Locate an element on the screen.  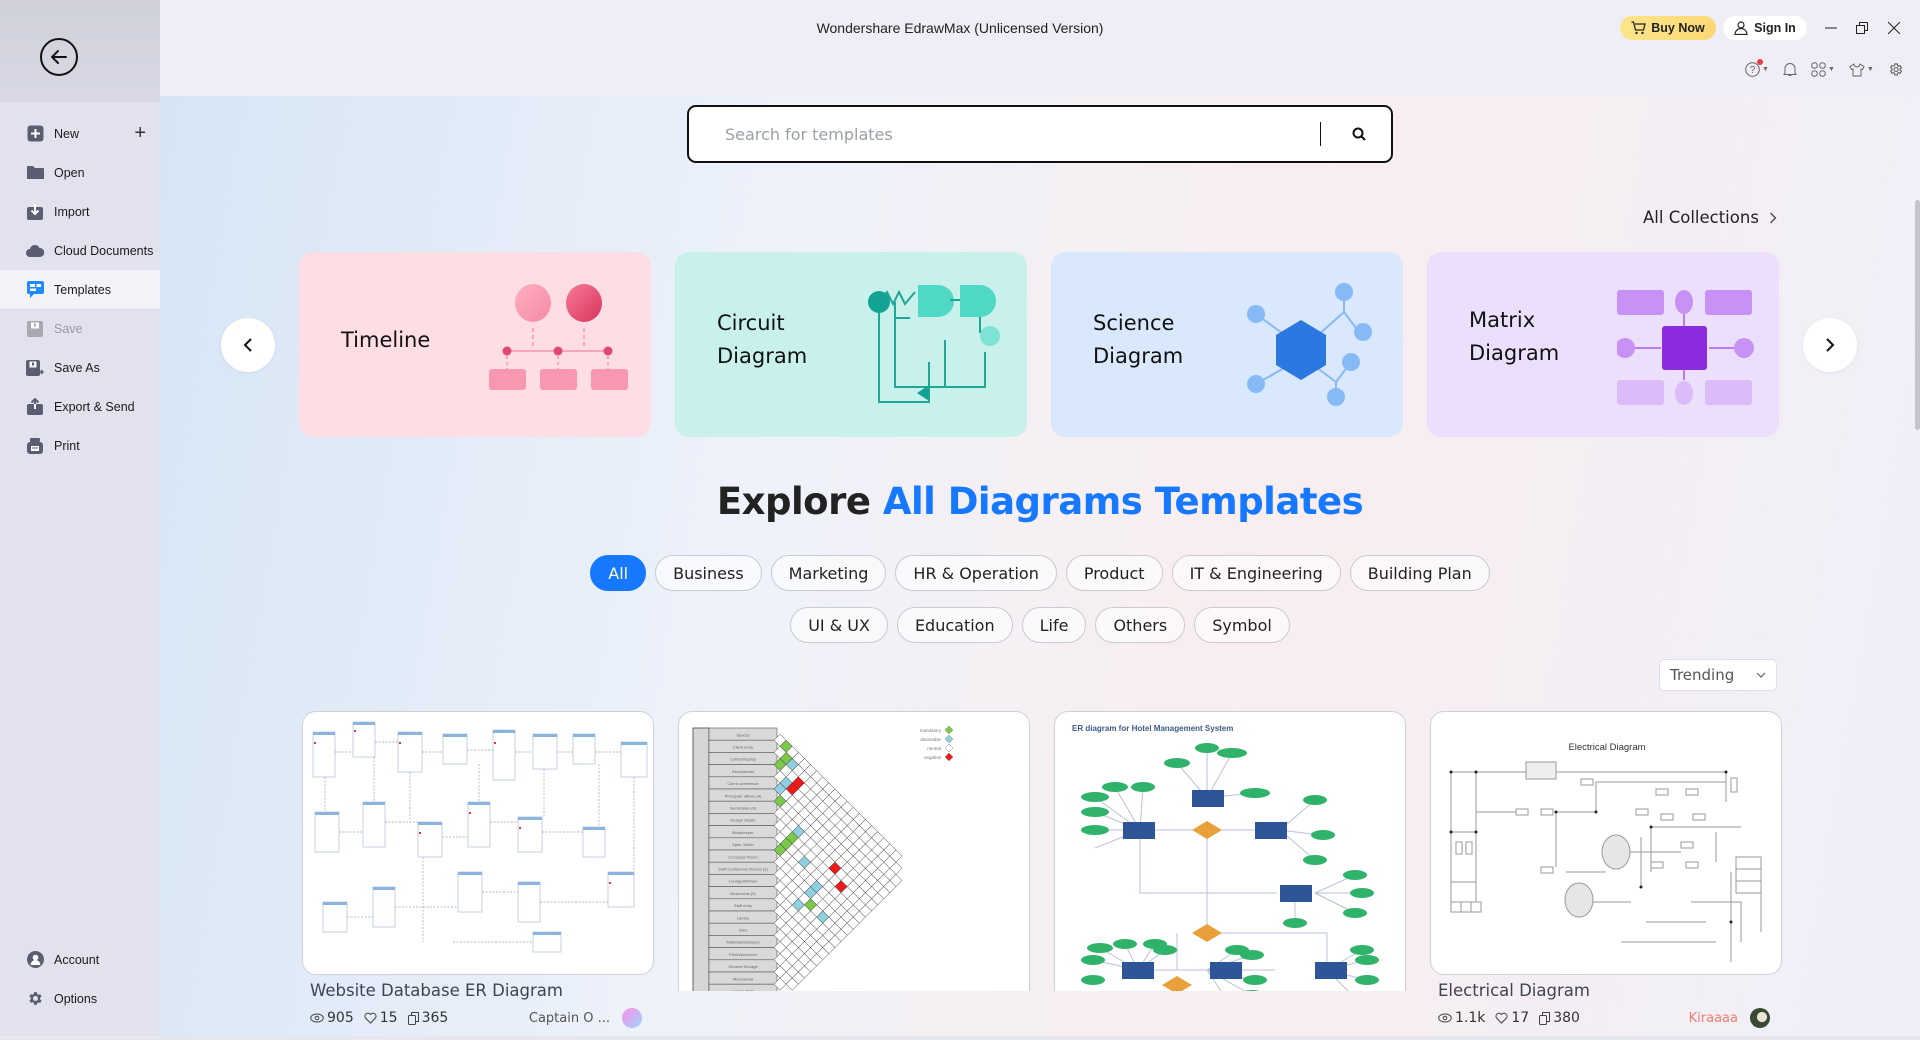
collection-card-science-diagram: Science Diagram is located at coordinates (1227, 344).